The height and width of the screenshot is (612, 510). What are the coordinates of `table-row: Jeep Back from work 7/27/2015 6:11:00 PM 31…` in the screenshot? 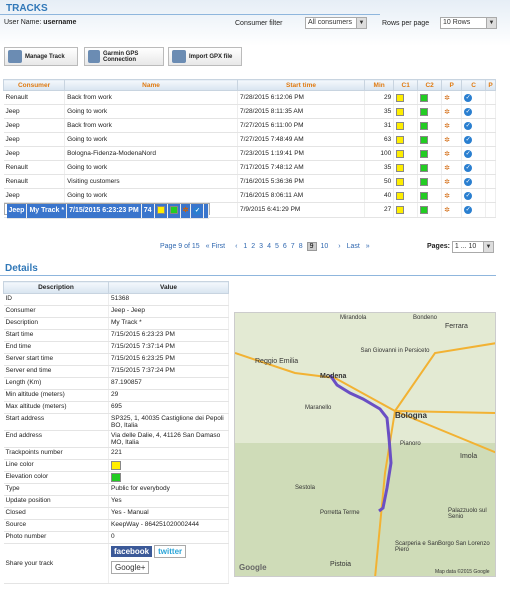 It's located at (249, 125).